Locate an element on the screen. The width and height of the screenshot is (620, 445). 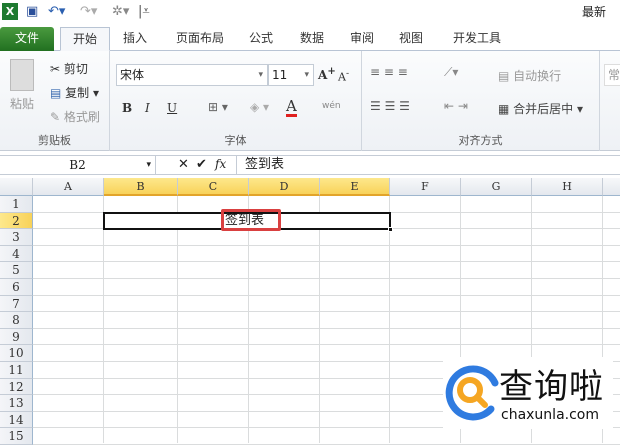
tab-file: 文件 is located at coordinates (27, 39).